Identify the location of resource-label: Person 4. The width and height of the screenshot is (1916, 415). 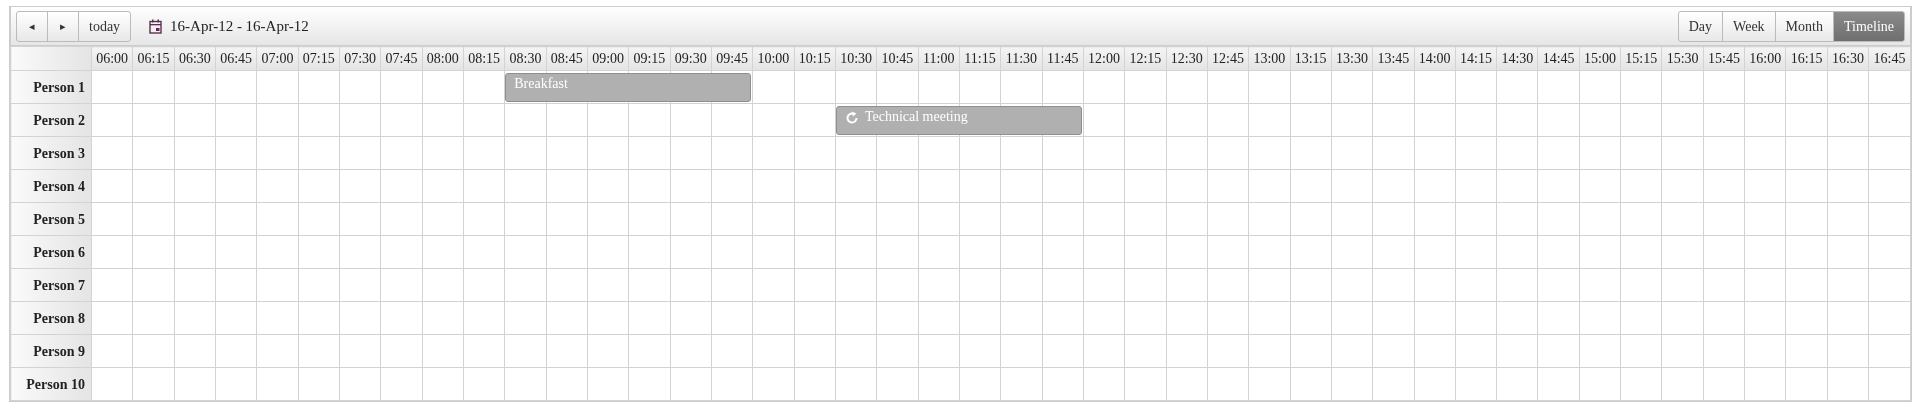
(51, 186).